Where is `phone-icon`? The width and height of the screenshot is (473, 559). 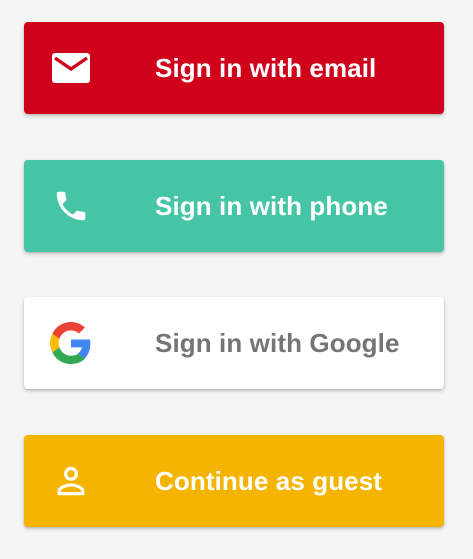 phone-icon is located at coordinates (71, 206).